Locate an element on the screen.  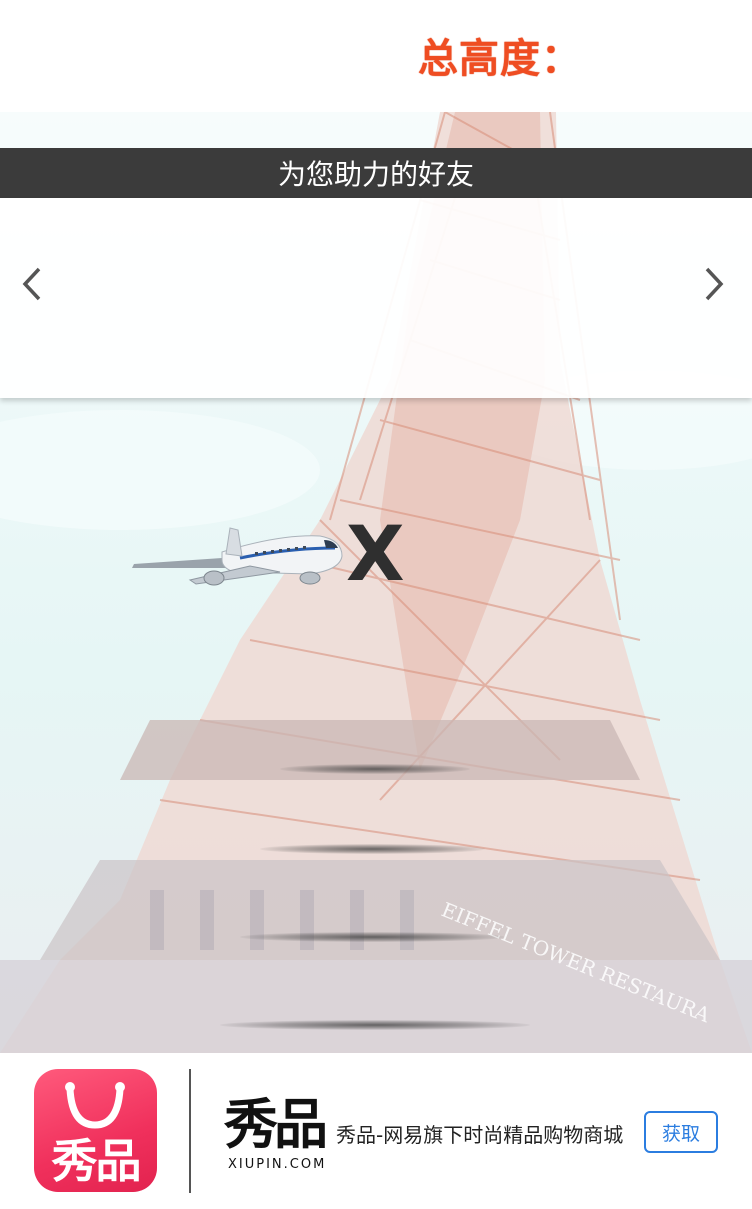
brand-logo: 秀品 is located at coordinates (276, 1124).